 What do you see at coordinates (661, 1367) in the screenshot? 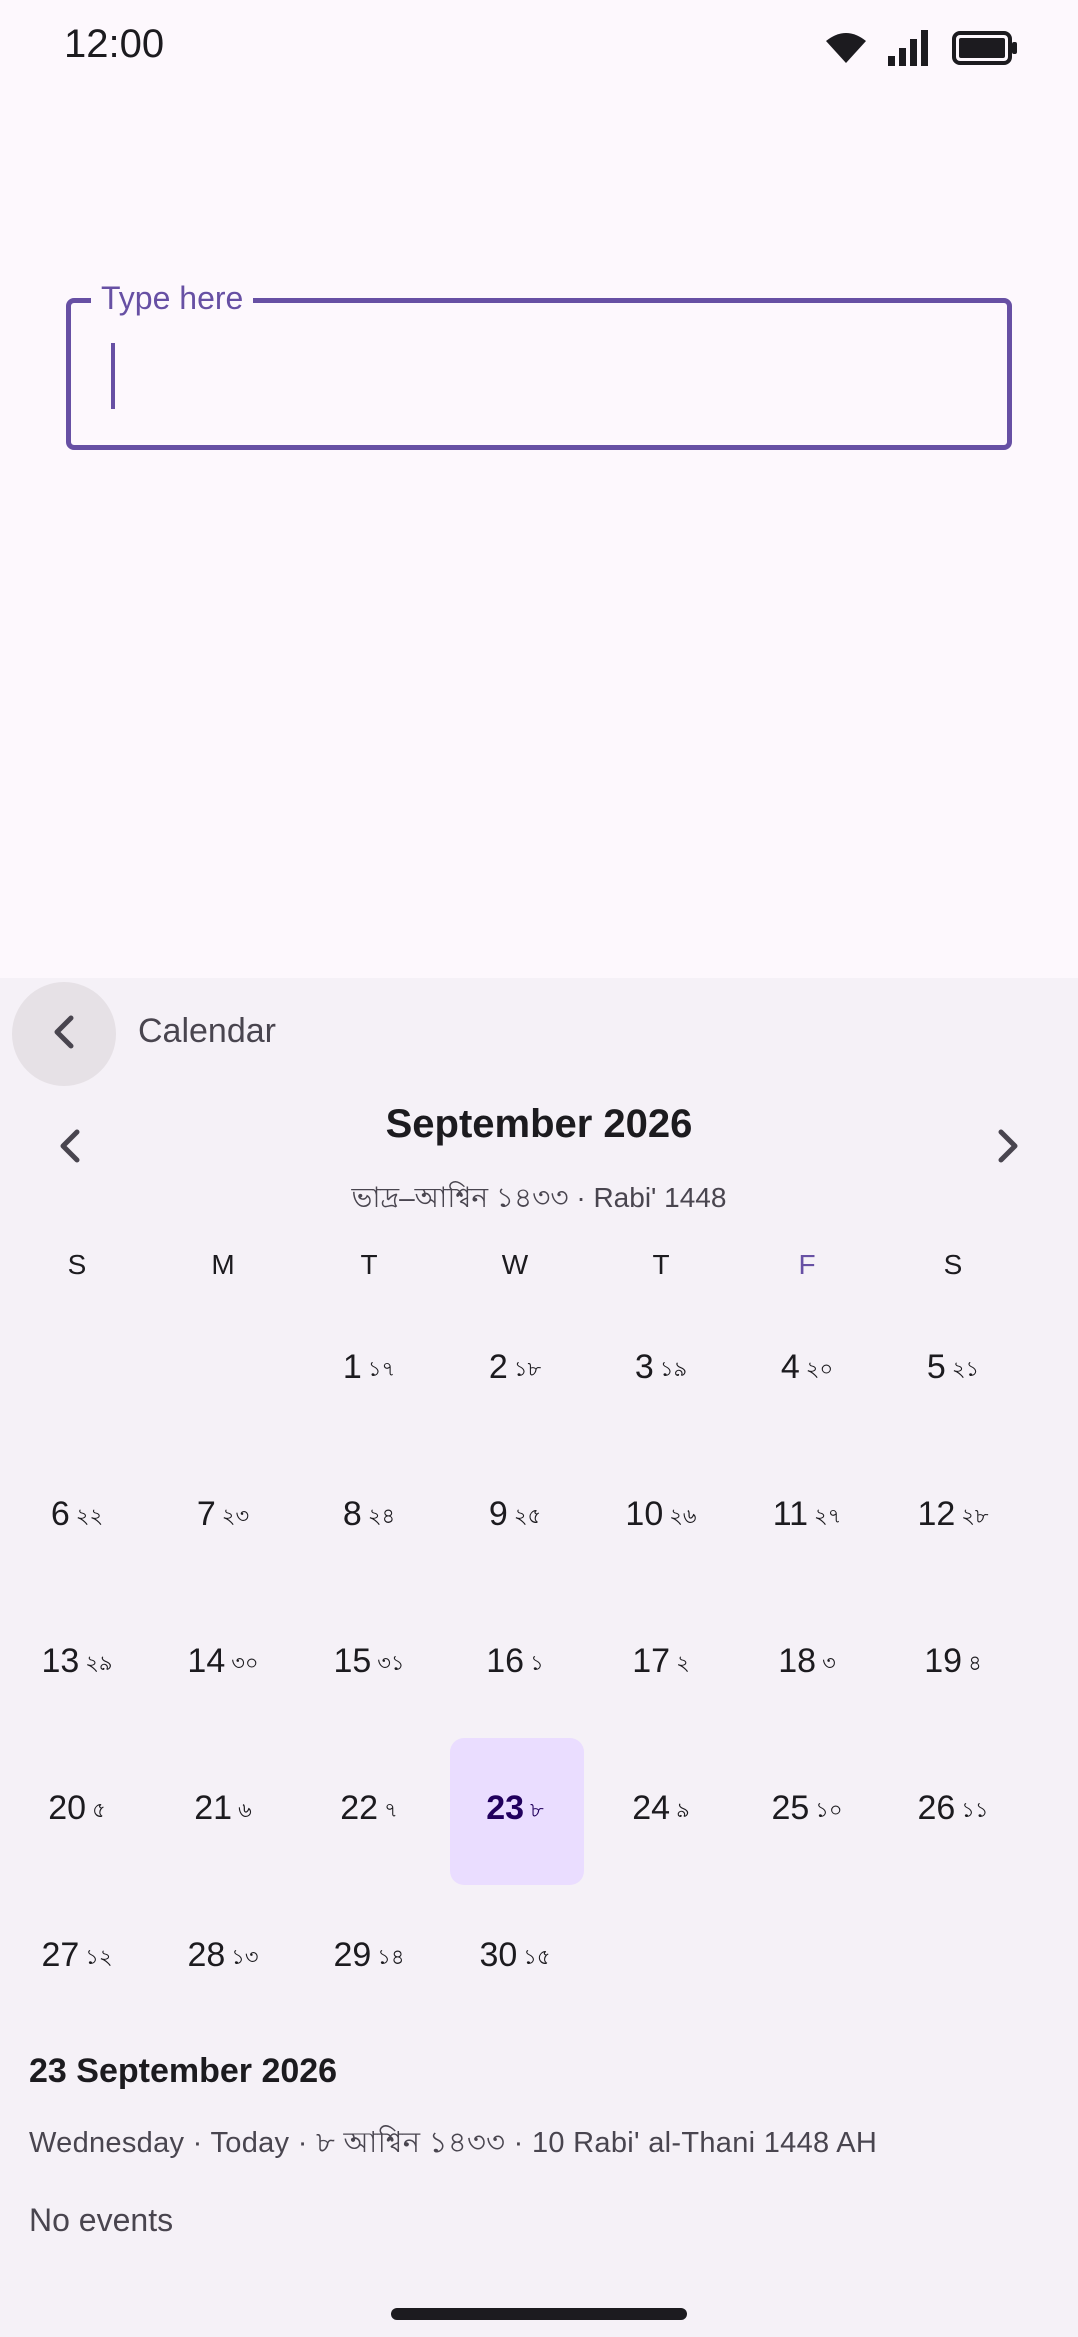
I see `calendar-day: 3 ১৯` at bounding box center [661, 1367].